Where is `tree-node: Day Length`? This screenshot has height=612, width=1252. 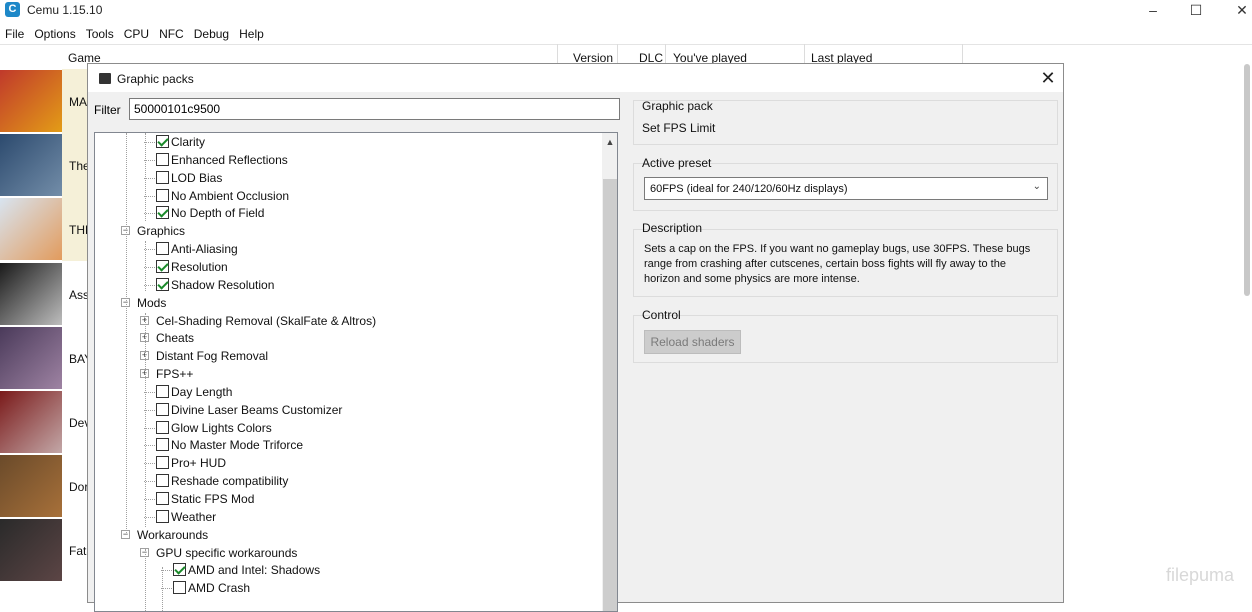 tree-node: Day Length is located at coordinates (347, 392).